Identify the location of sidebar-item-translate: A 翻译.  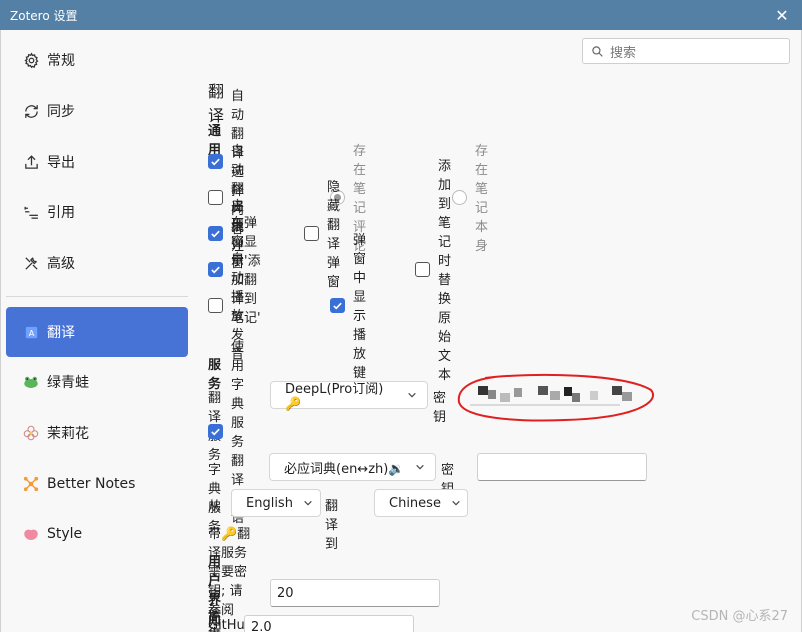
(97, 332).